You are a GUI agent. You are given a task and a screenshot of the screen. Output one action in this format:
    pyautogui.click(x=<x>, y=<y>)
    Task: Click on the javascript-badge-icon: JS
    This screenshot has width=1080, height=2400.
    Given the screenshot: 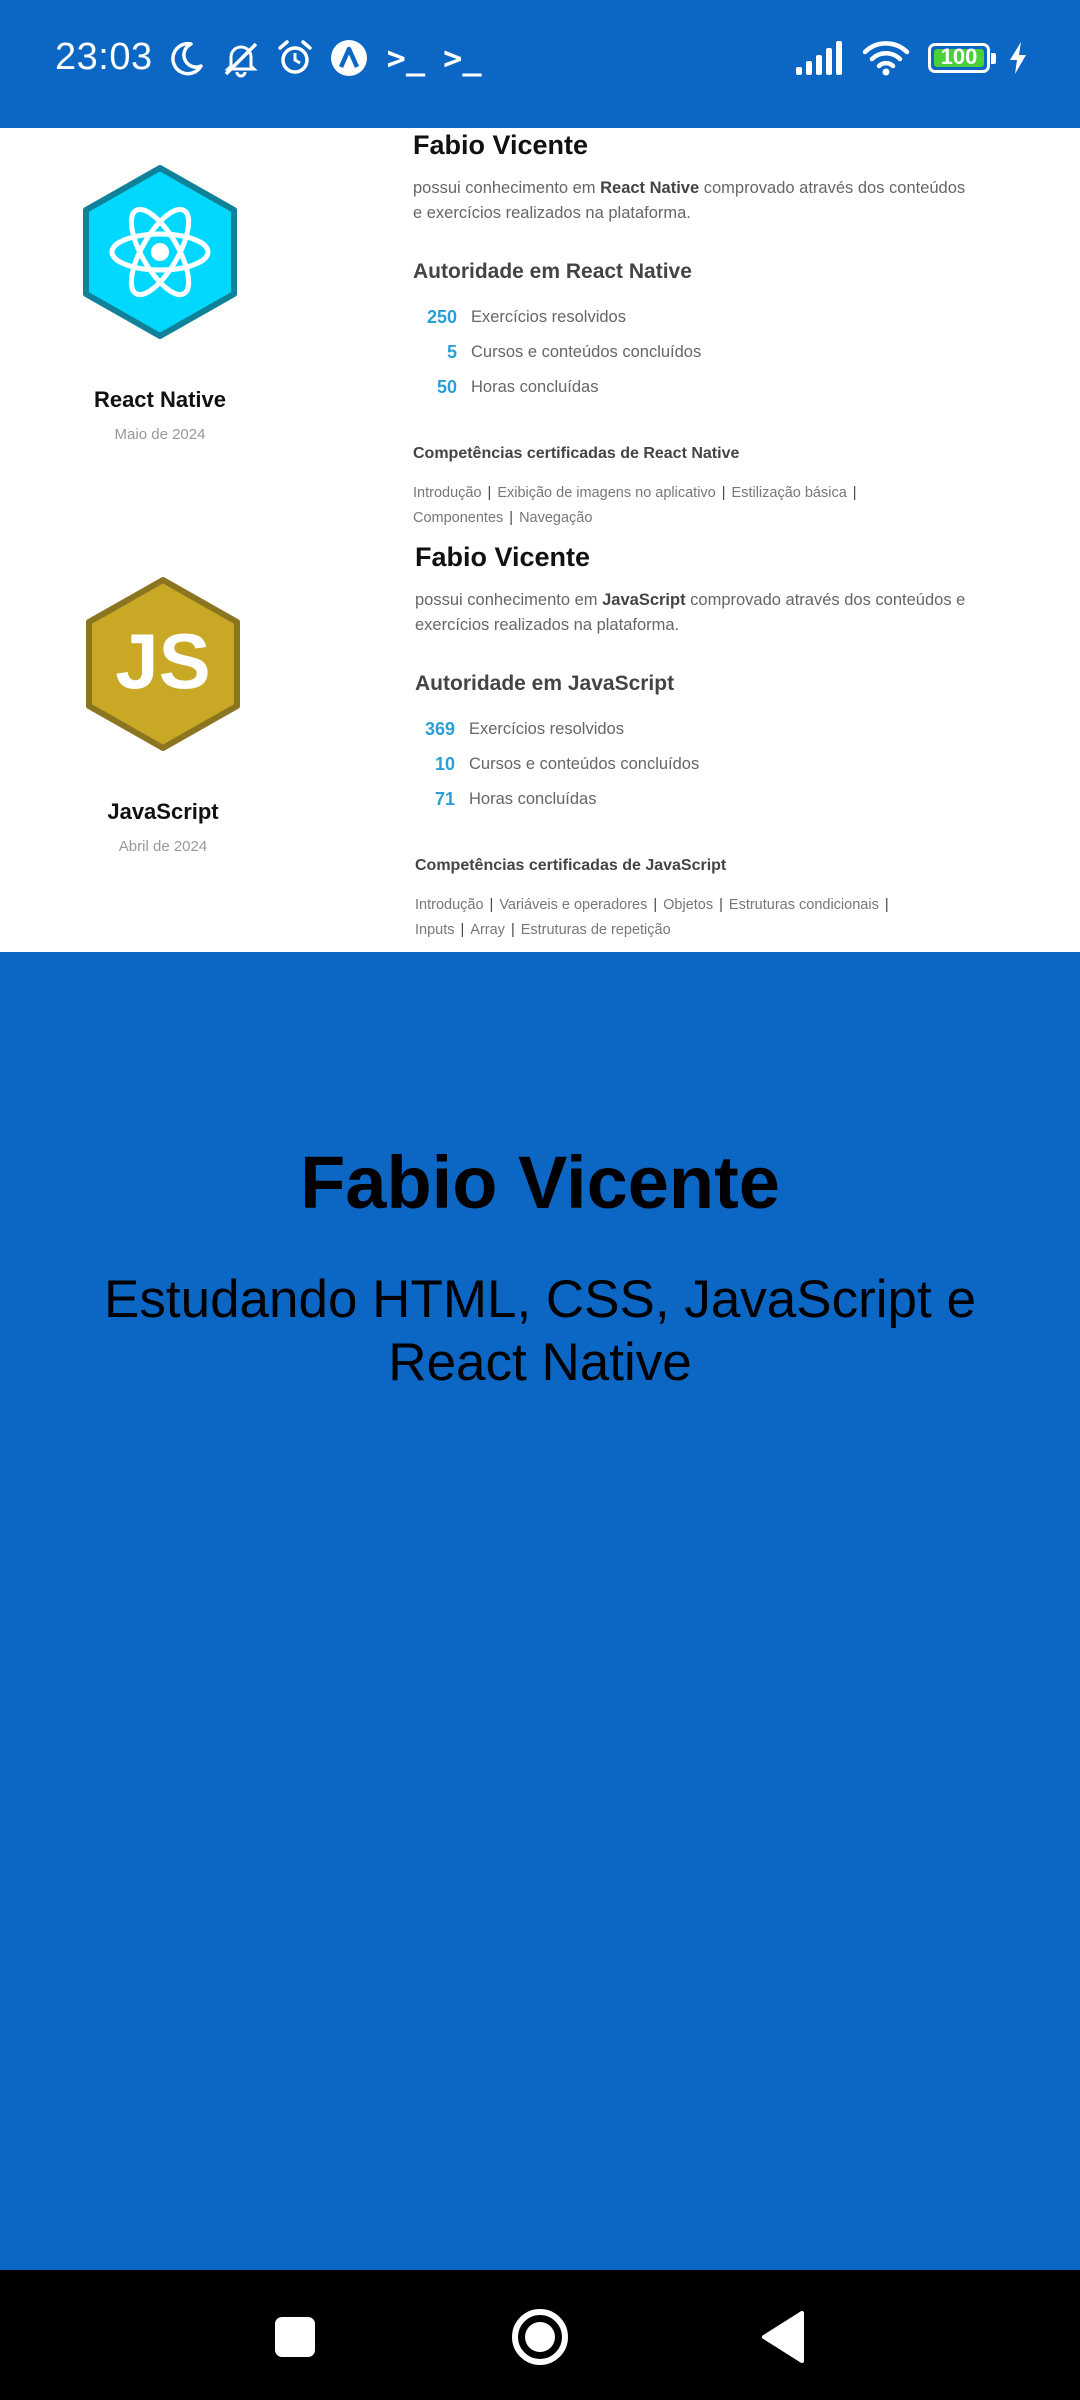 What is the action you would take?
    pyautogui.click(x=163, y=664)
    